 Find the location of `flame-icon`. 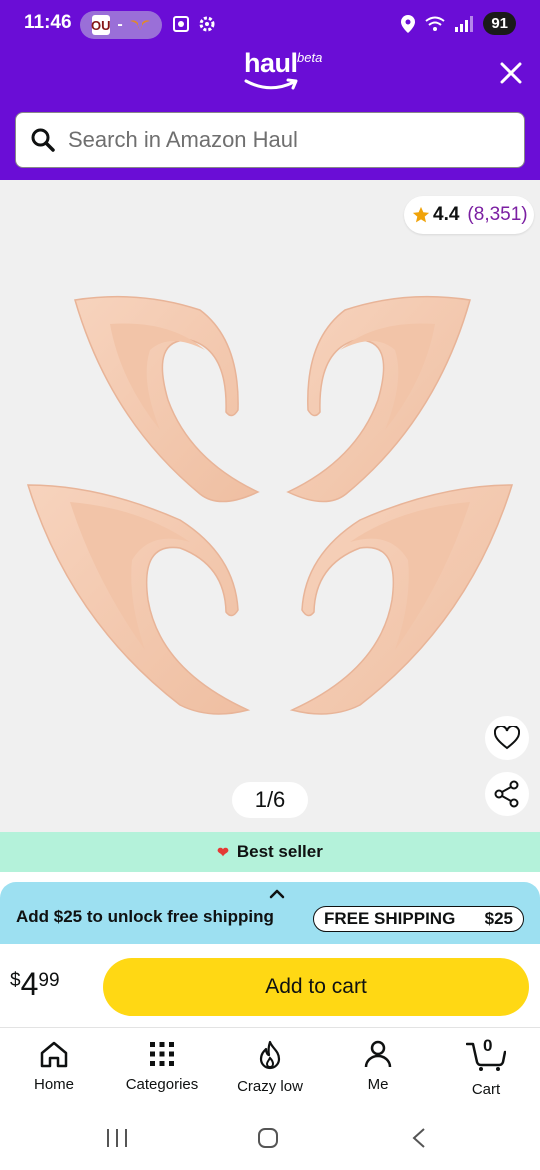

flame-icon is located at coordinates (270, 1055).